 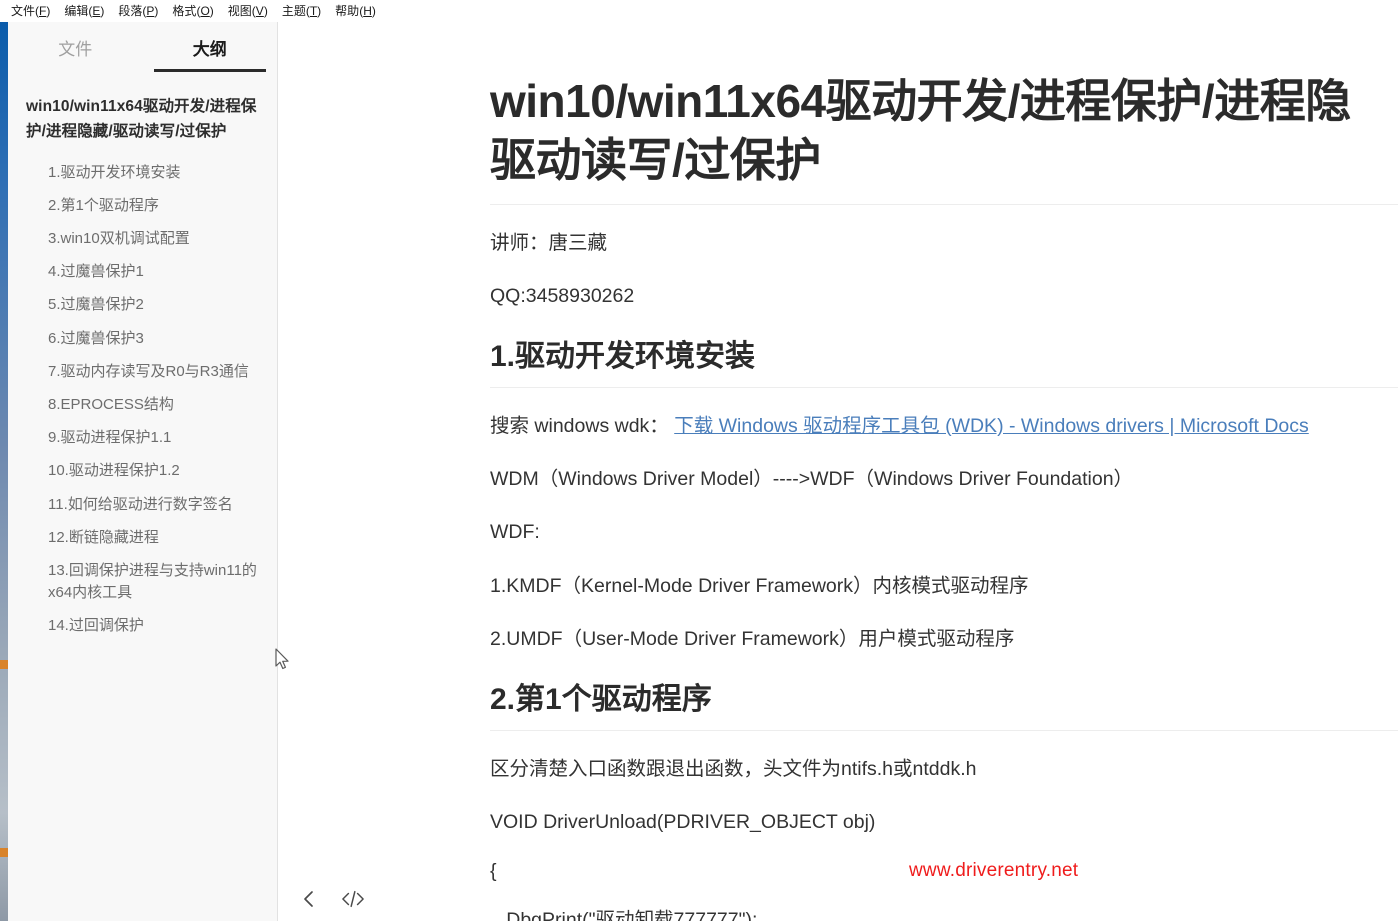 I want to click on menu-label-format: 格式, so click(x=184, y=11).